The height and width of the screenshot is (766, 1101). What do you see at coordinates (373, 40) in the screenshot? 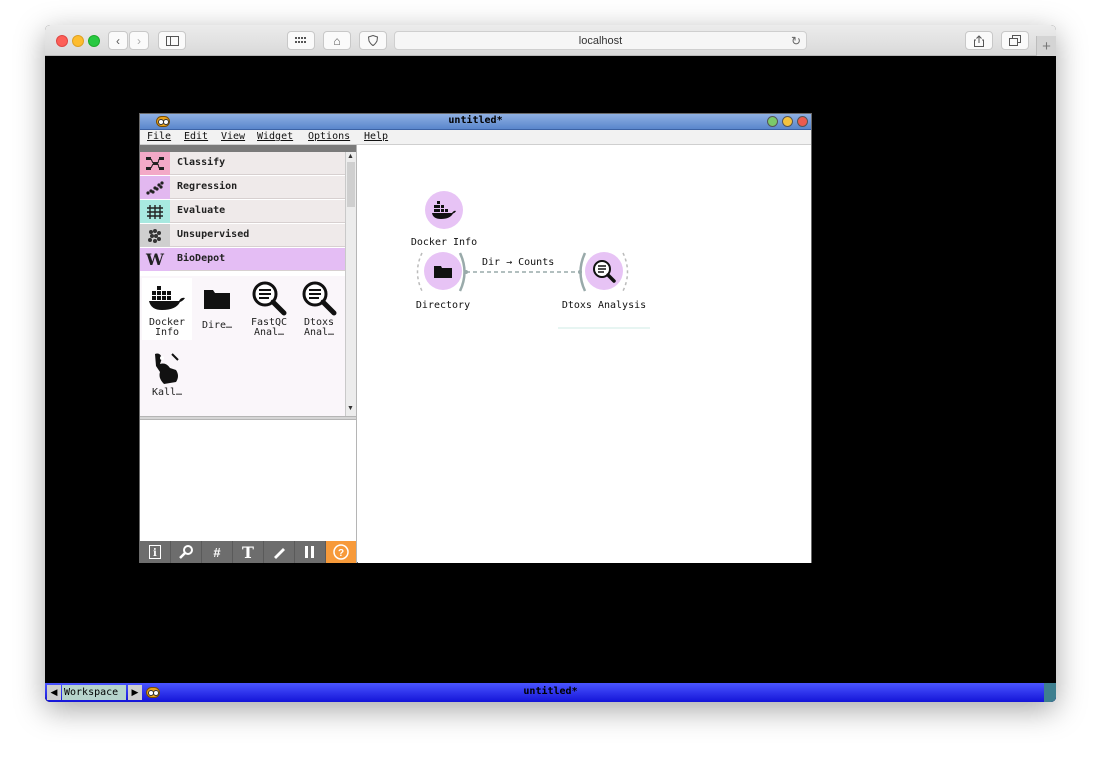
I see `shield-icon` at bounding box center [373, 40].